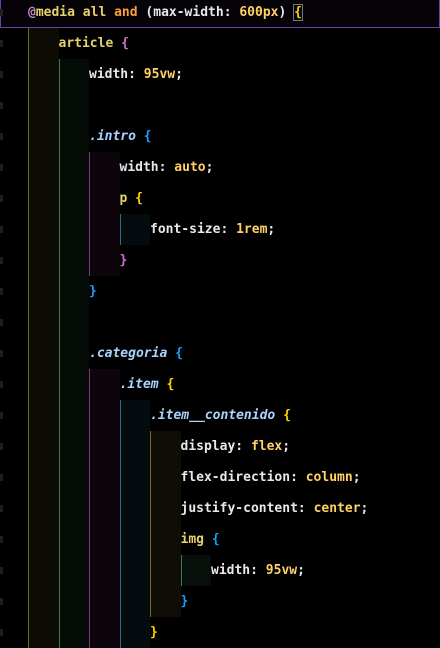 The image size is (440, 648). Describe the element at coordinates (281, 570) in the screenshot. I see `code-token: 95vw` at that location.